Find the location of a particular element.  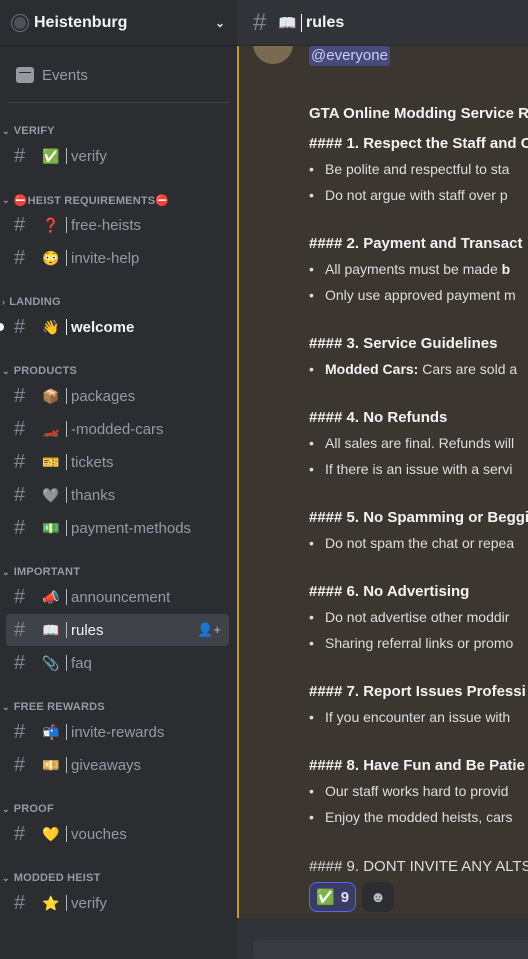

create-invite-icon: 👤+ is located at coordinates (209, 630).